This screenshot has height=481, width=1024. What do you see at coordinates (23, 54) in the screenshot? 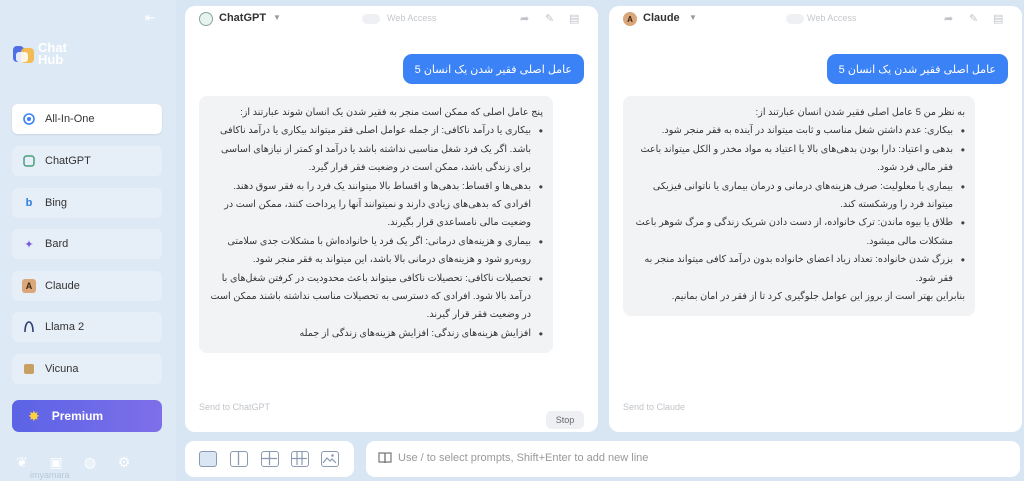
I see `chathub-logo-icon` at bounding box center [23, 54].